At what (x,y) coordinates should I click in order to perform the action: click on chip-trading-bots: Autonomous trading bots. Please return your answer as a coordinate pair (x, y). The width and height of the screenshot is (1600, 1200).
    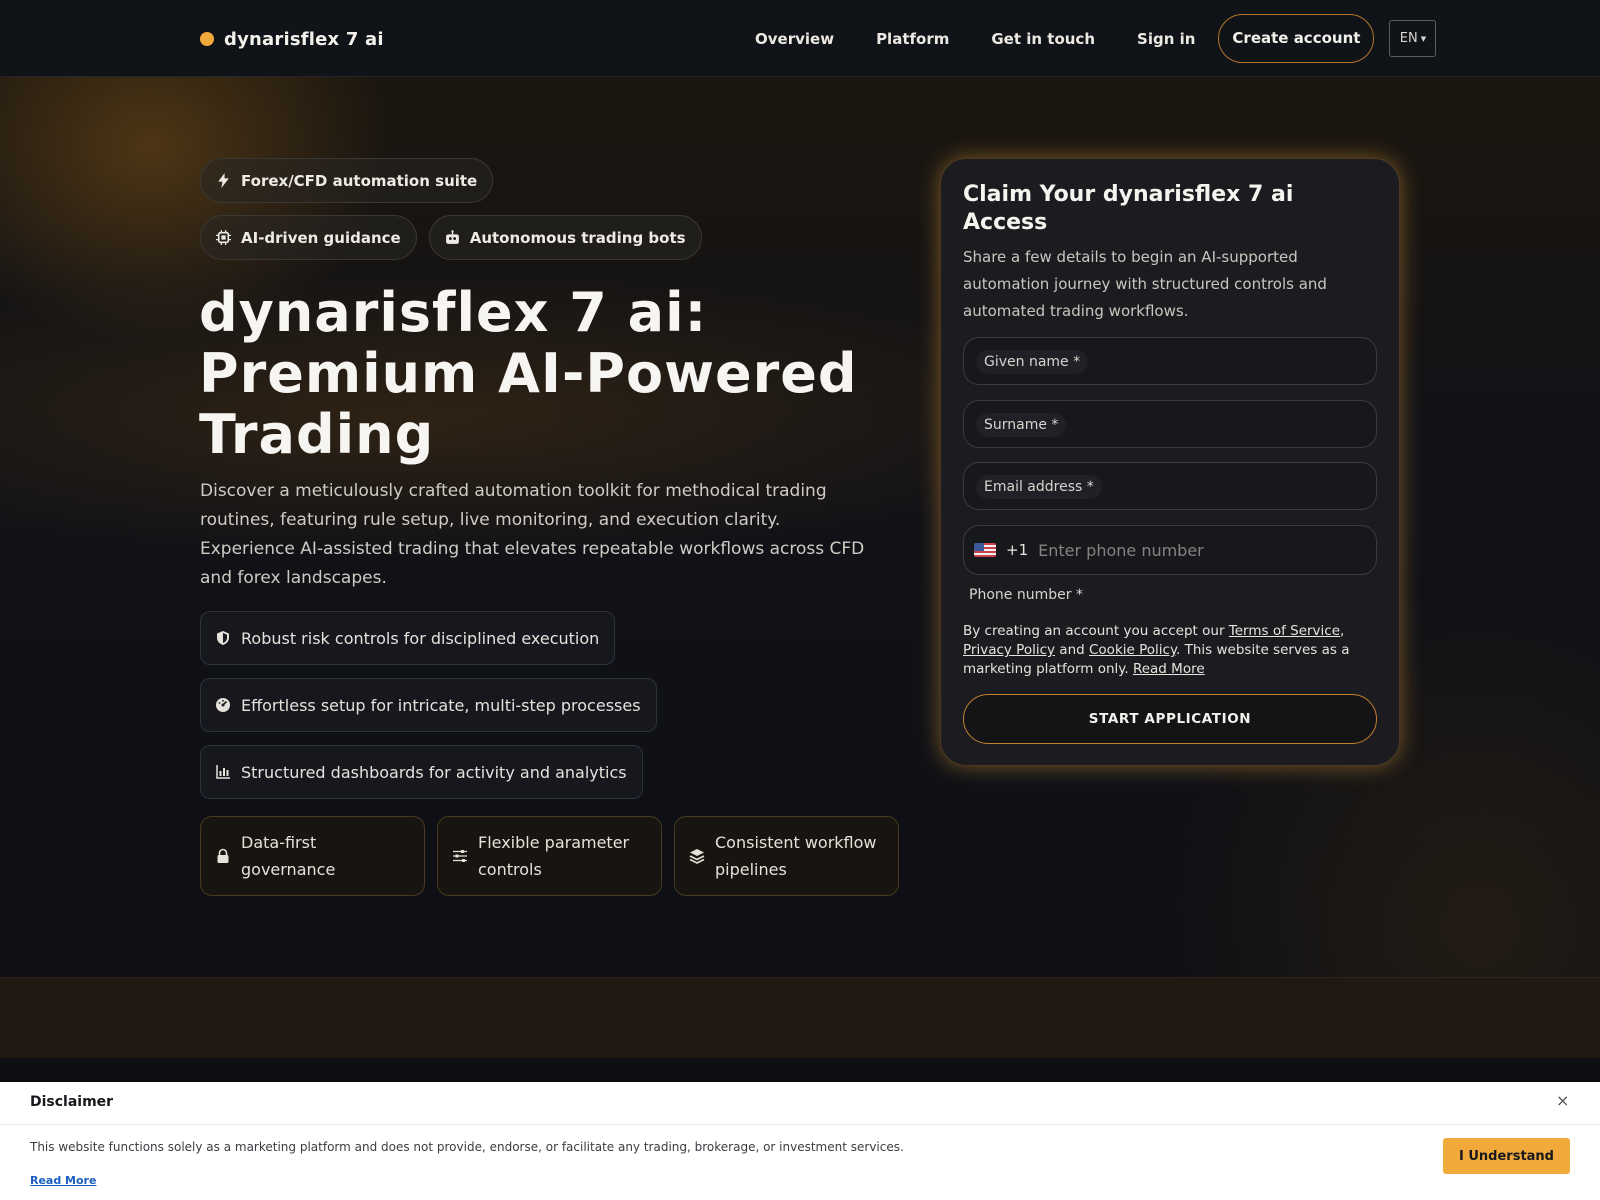
    Looking at the image, I should click on (565, 237).